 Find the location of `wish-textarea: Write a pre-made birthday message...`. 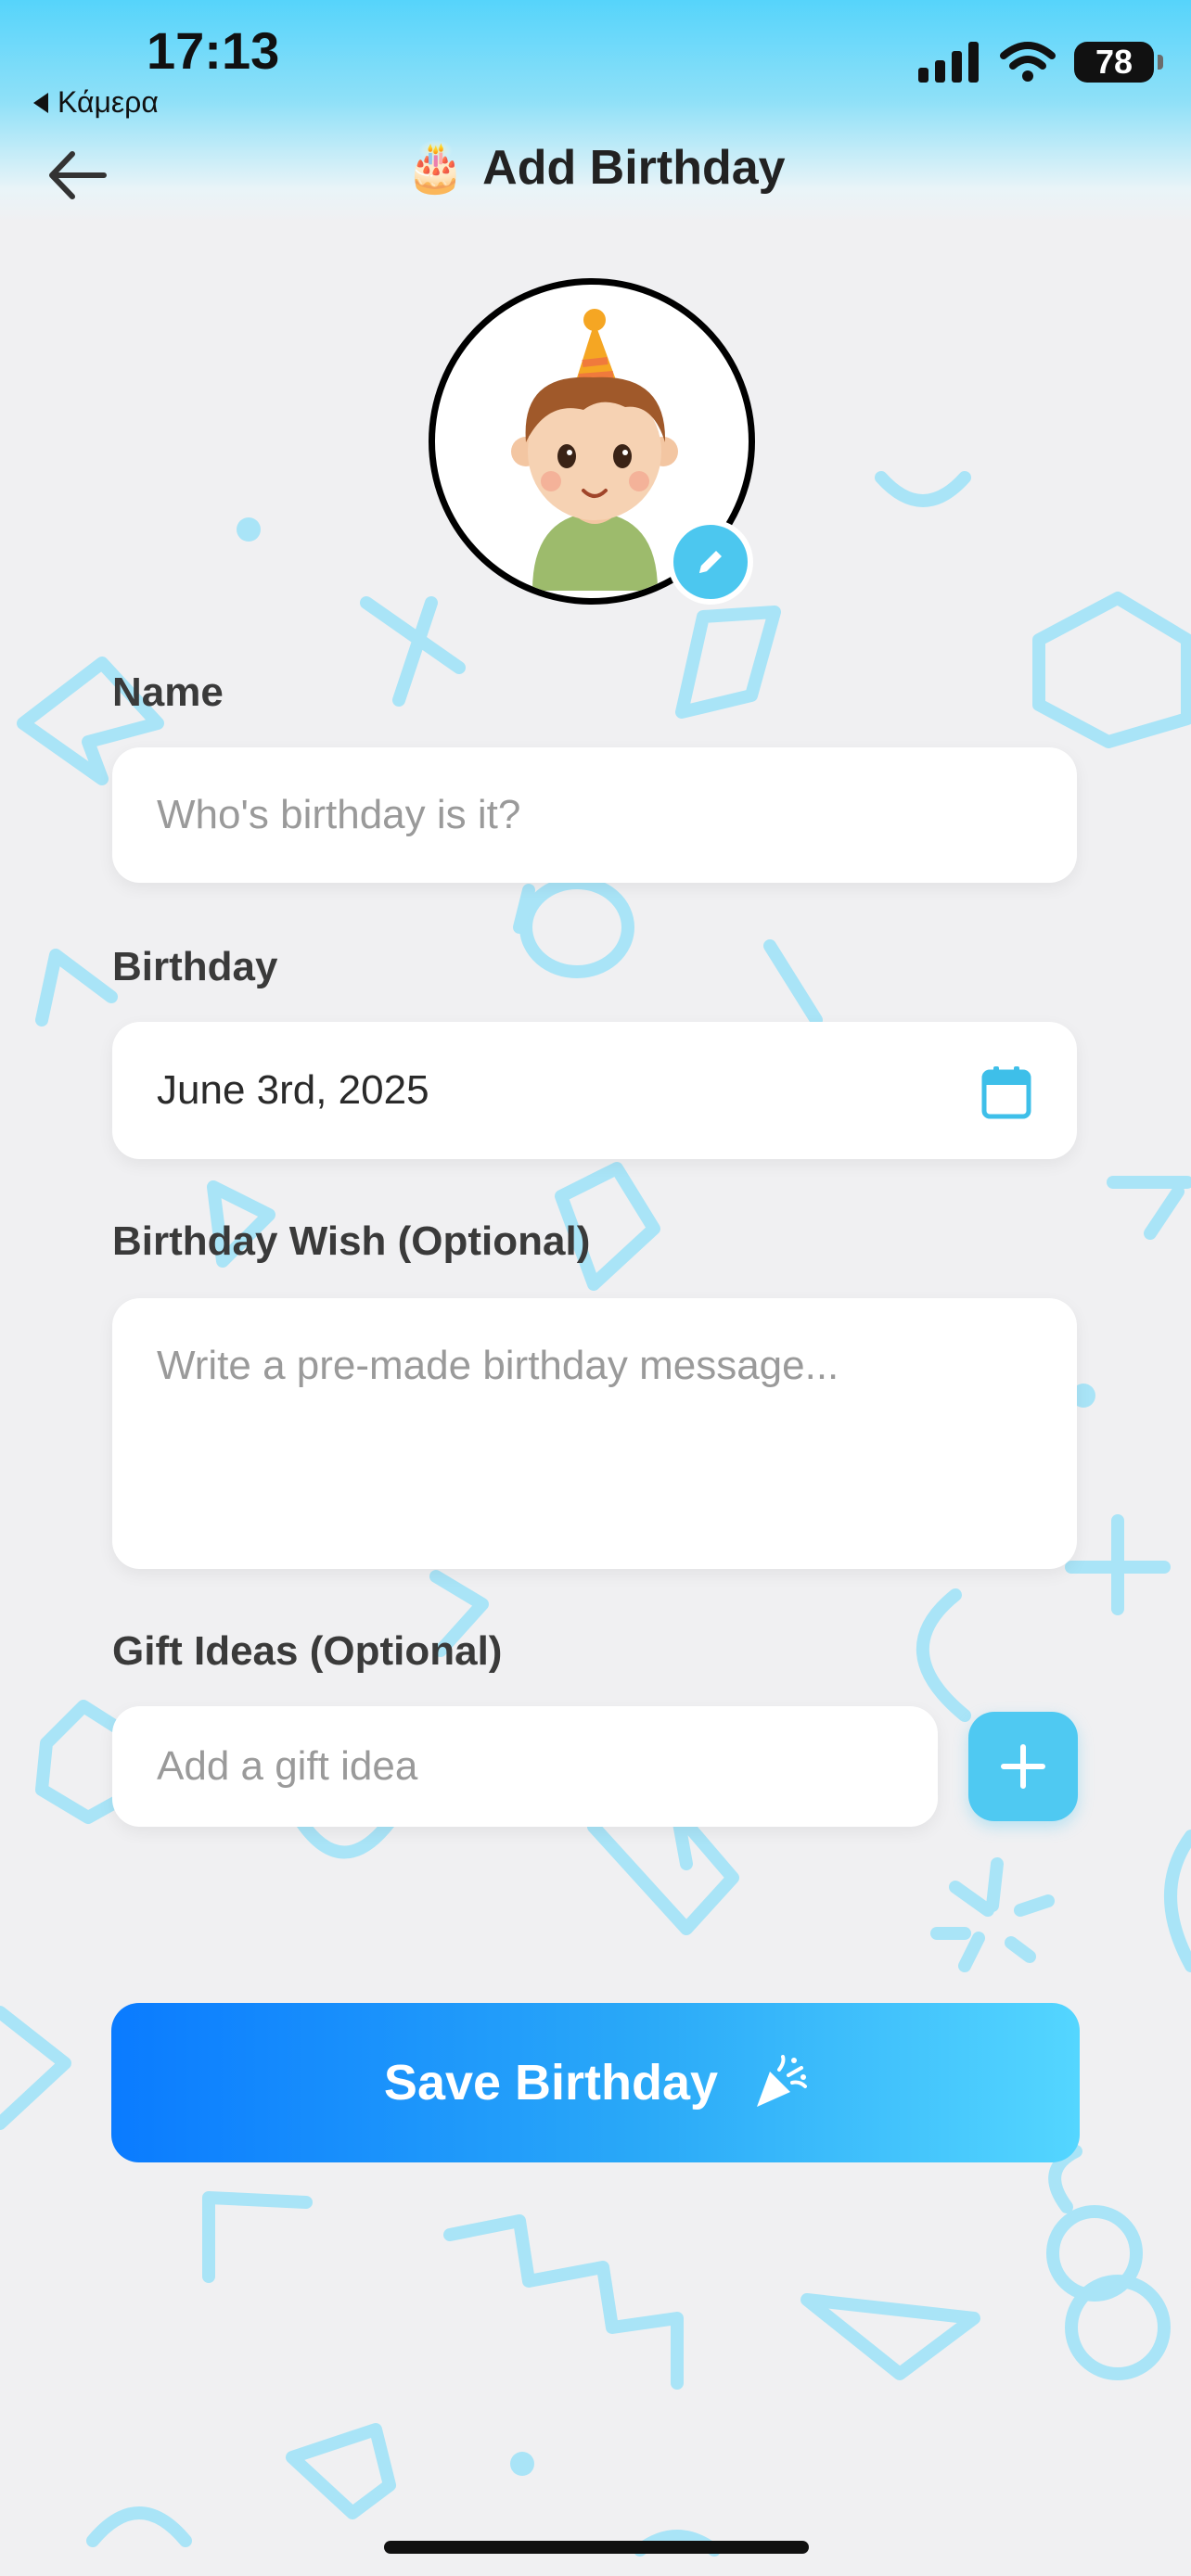

wish-textarea: Write a pre-made birthday message... is located at coordinates (594, 1433).